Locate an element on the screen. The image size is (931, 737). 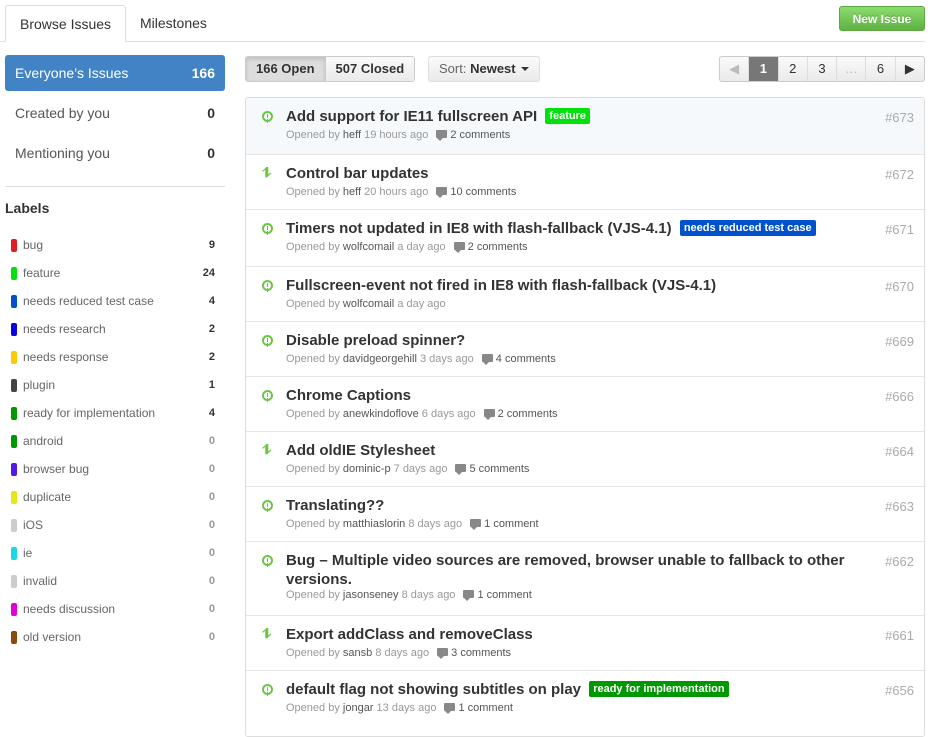
next-page-button: ▶ is located at coordinates (909, 69).